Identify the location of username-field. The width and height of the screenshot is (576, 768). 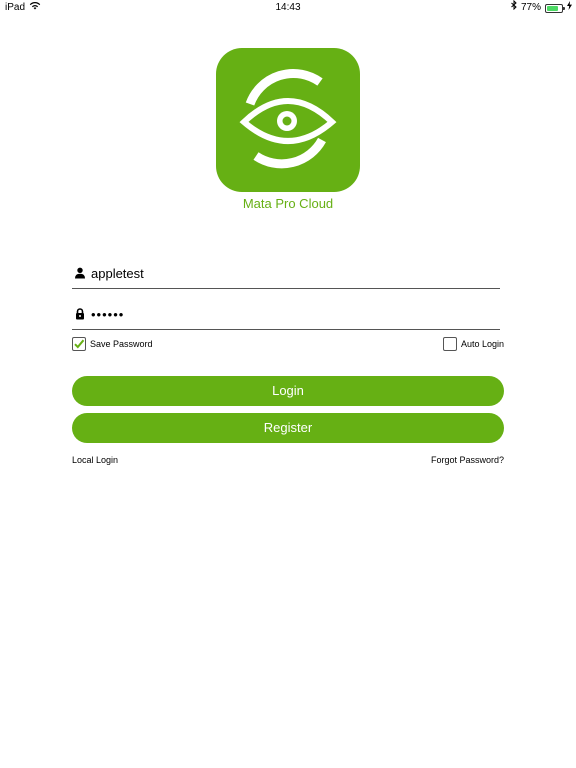
(286, 273).